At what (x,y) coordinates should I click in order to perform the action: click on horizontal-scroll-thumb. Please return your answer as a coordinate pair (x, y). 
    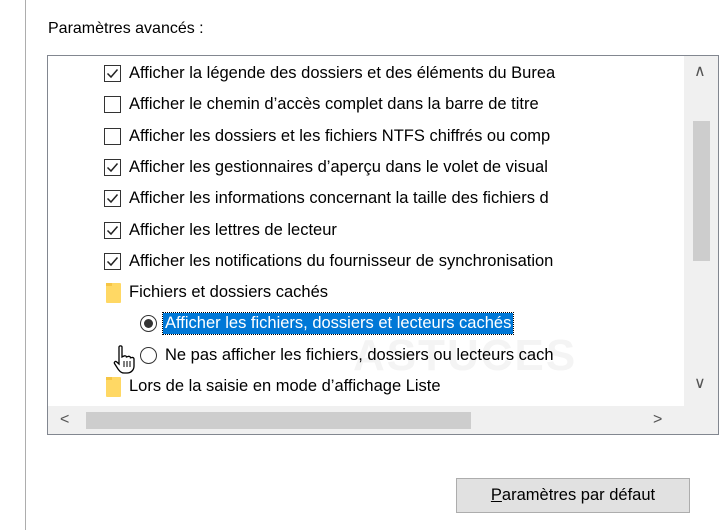
    Looking at the image, I should click on (278, 420).